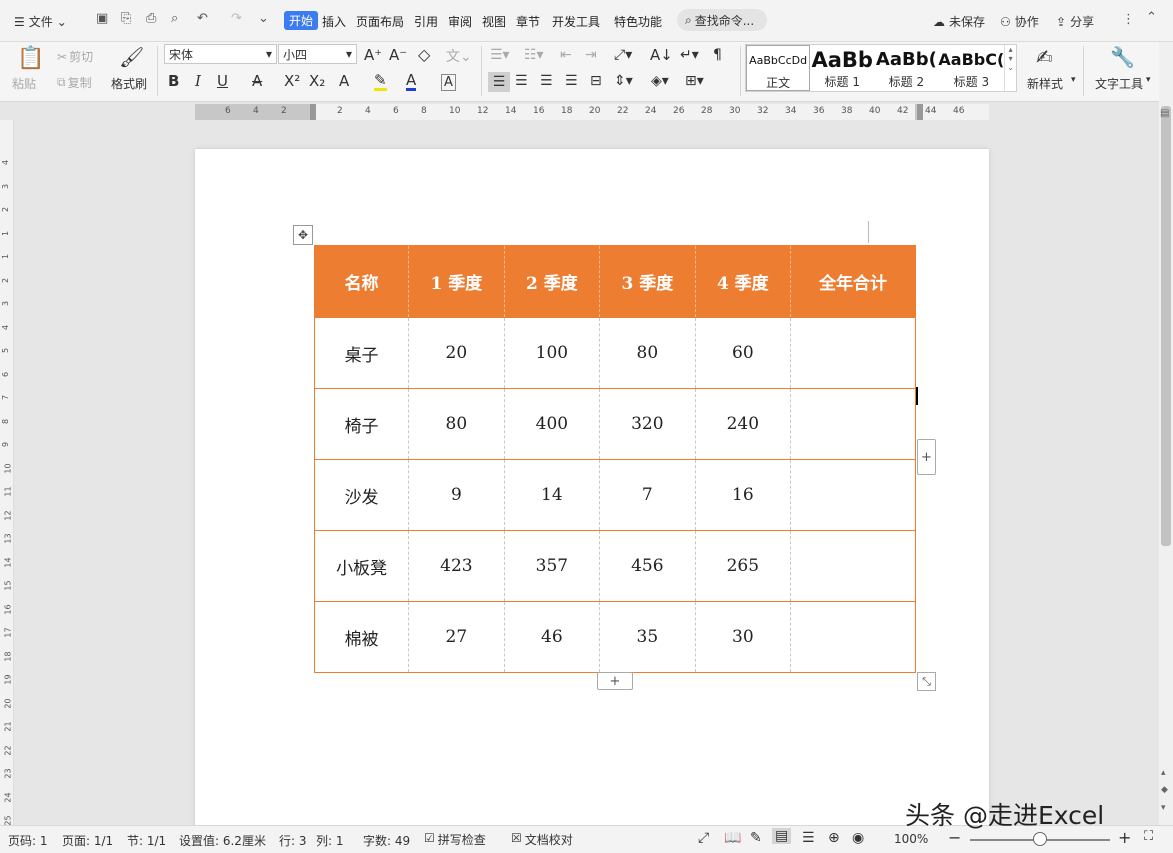 The width and height of the screenshot is (1173, 853). What do you see at coordinates (546, 81) in the screenshot?
I see `align-right-icon: ☰` at bounding box center [546, 81].